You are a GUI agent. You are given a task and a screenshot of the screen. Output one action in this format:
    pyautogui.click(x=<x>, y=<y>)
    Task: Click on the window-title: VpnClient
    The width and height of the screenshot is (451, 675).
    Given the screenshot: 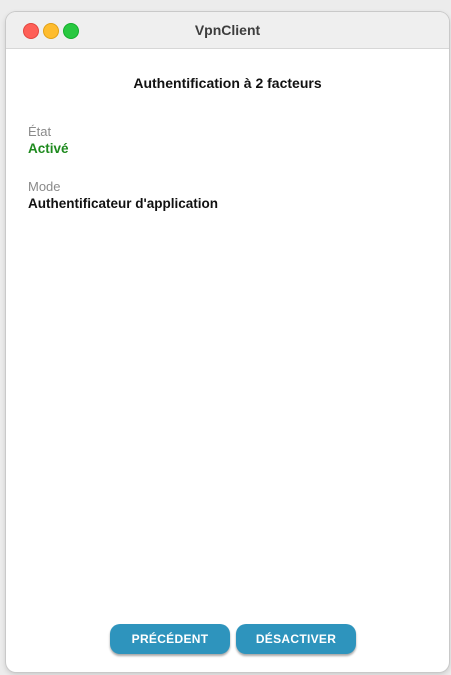 What is the action you would take?
    pyautogui.click(x=227, y=30)
    